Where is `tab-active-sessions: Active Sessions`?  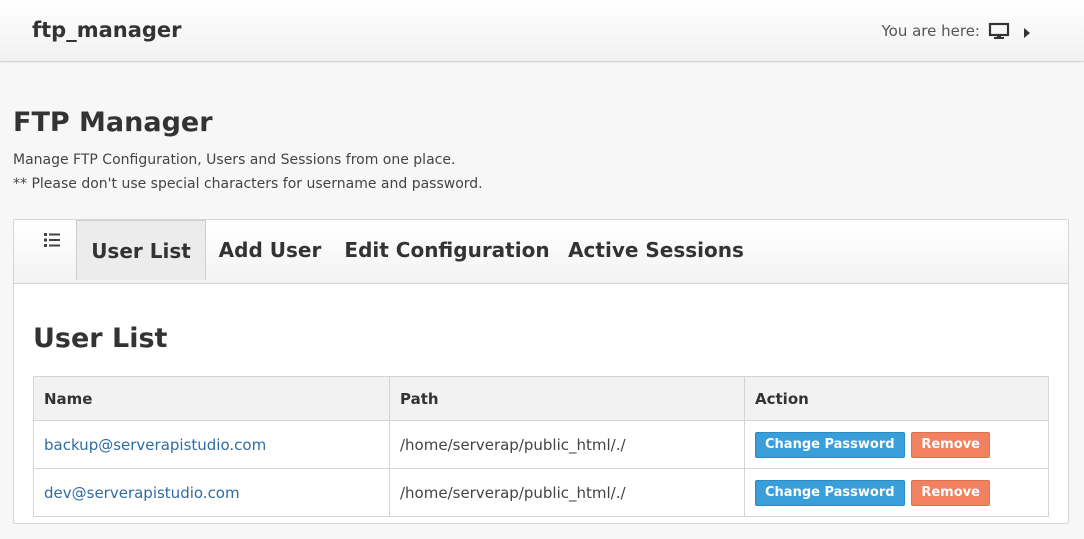
tab-active-sessions: Active Sessions is located at coordinates (656, 250).